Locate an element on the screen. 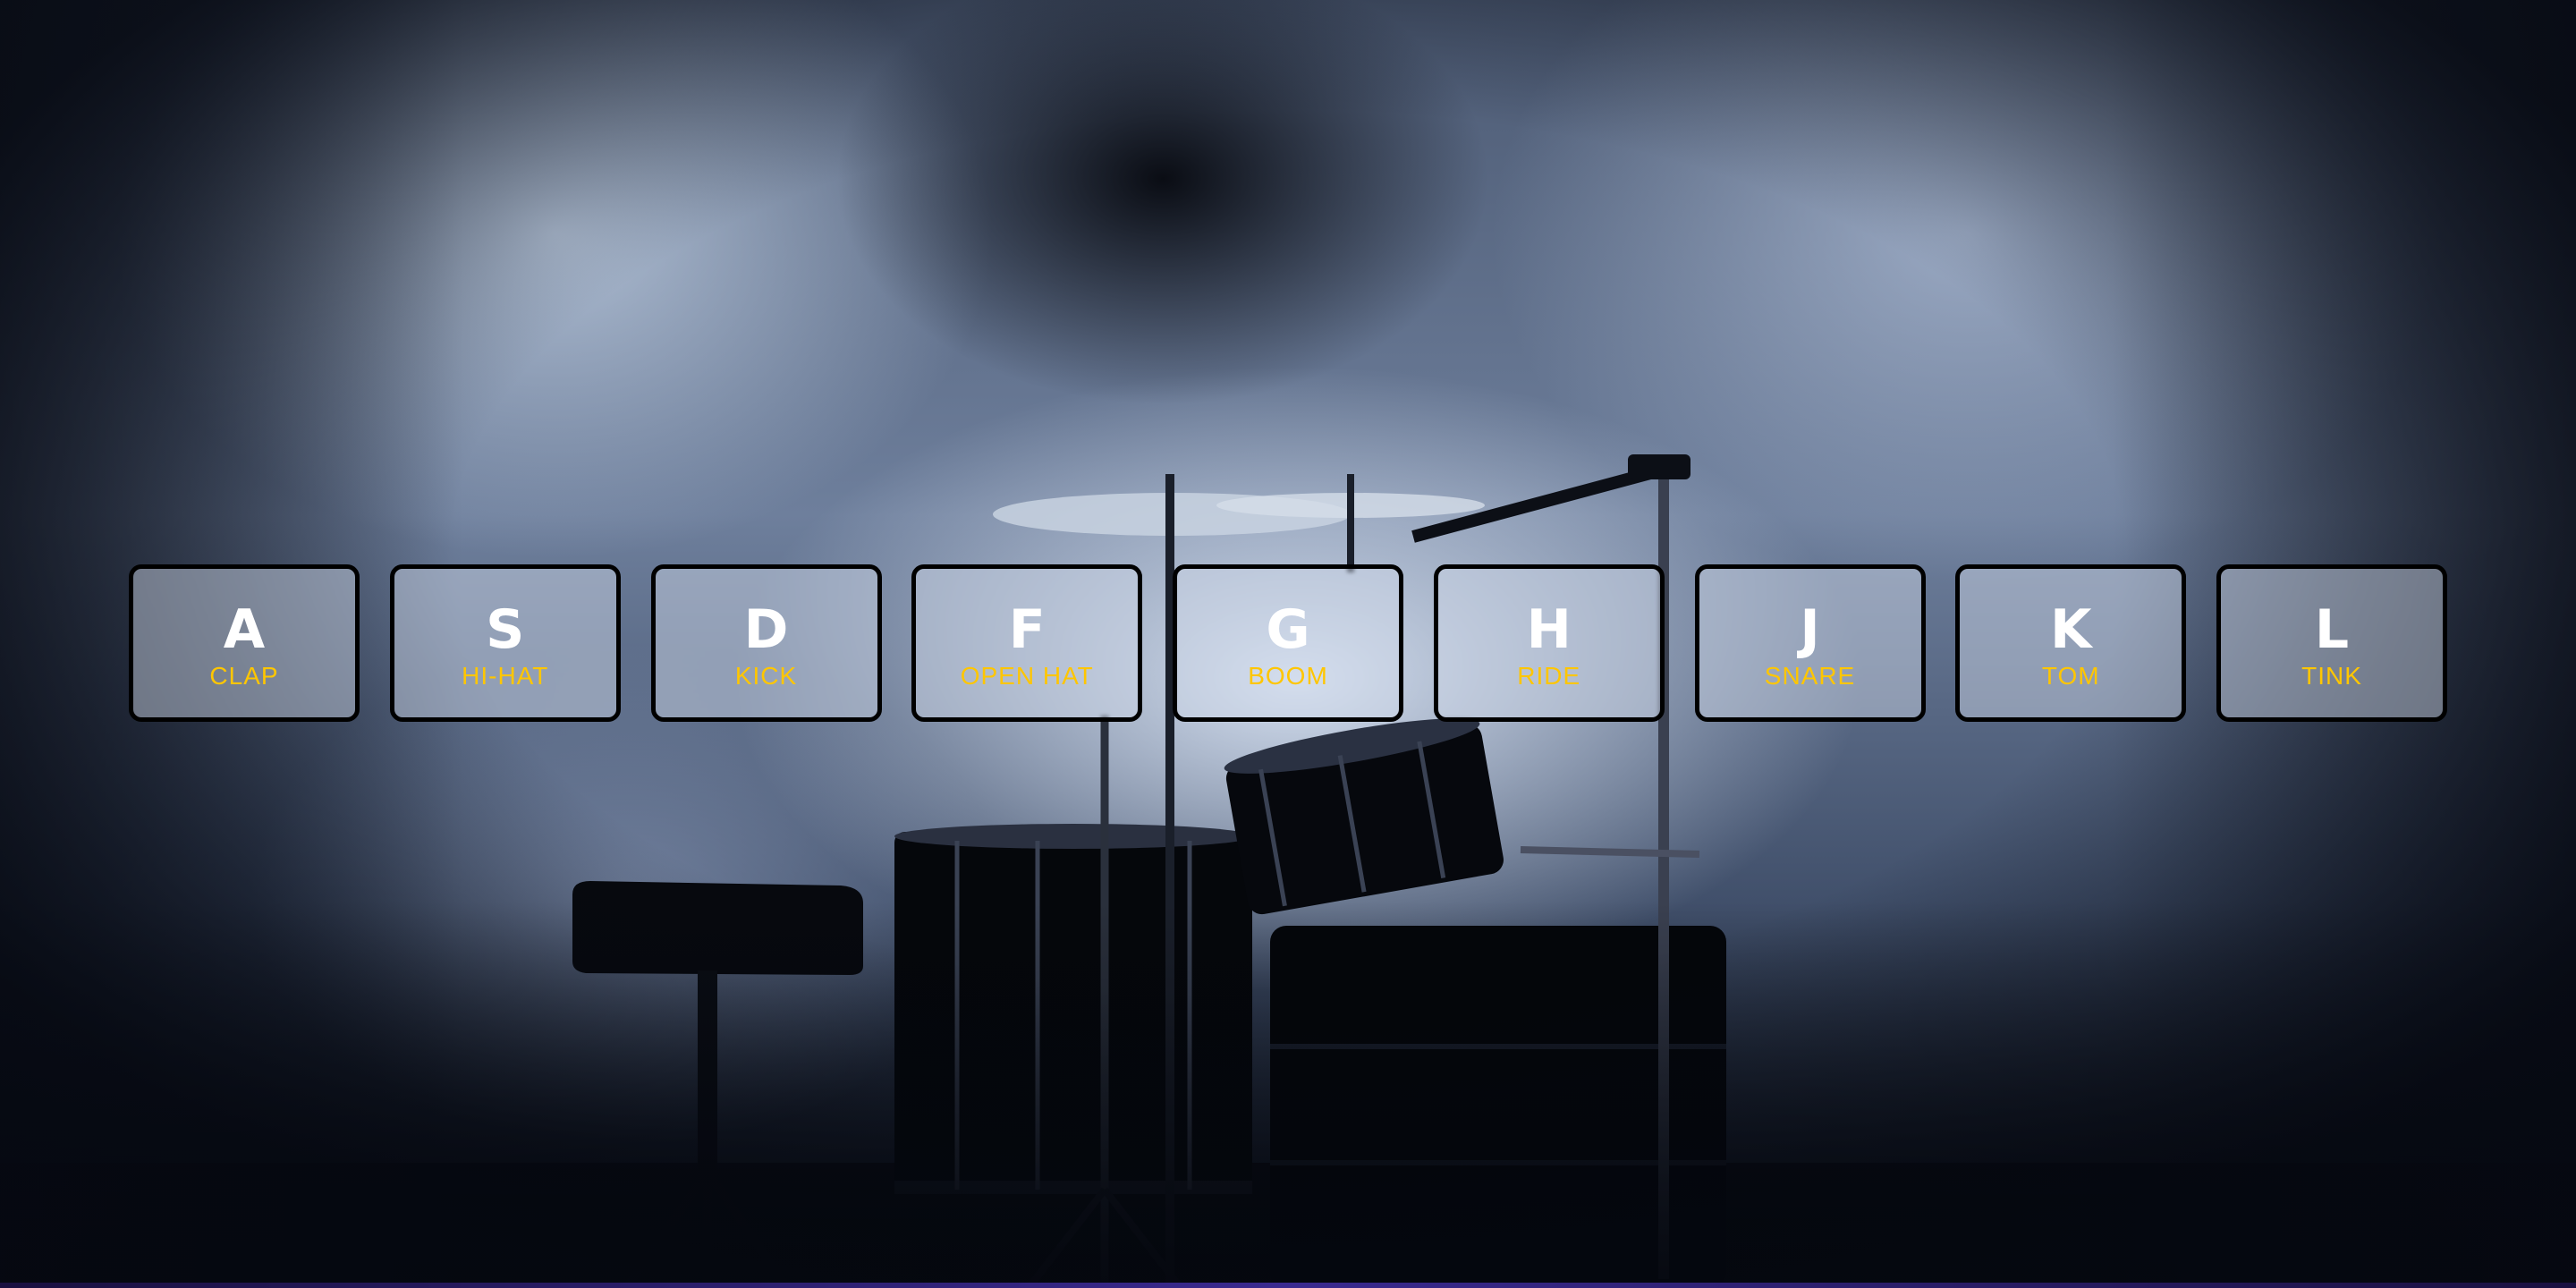 This screenshot has height=1288, width=2576. pad-sound-label: BOOM is located at coordinates (1288, 676).